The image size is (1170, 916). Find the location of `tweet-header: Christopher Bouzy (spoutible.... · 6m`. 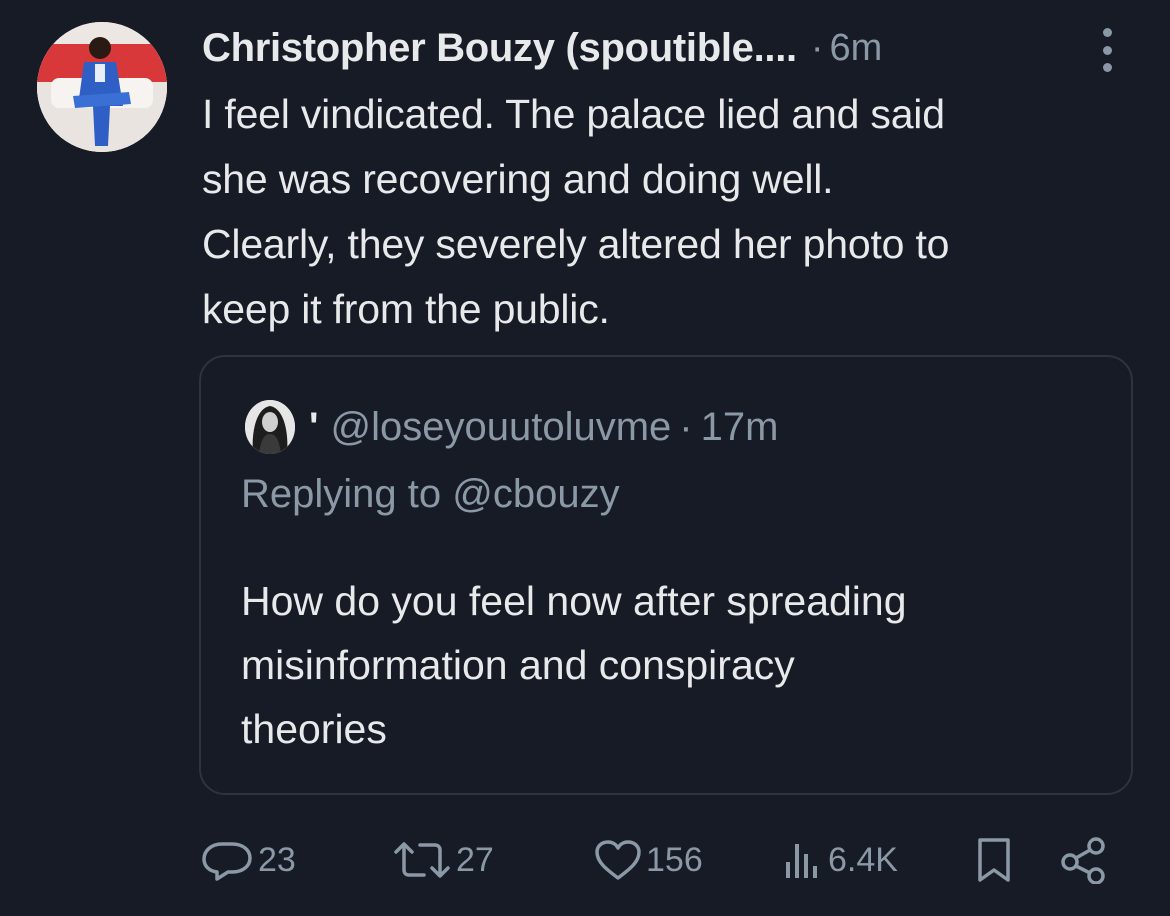

tweet-header: Christopher Bouzy (spoutible.... · 6m is located at coordinates (672, 48).